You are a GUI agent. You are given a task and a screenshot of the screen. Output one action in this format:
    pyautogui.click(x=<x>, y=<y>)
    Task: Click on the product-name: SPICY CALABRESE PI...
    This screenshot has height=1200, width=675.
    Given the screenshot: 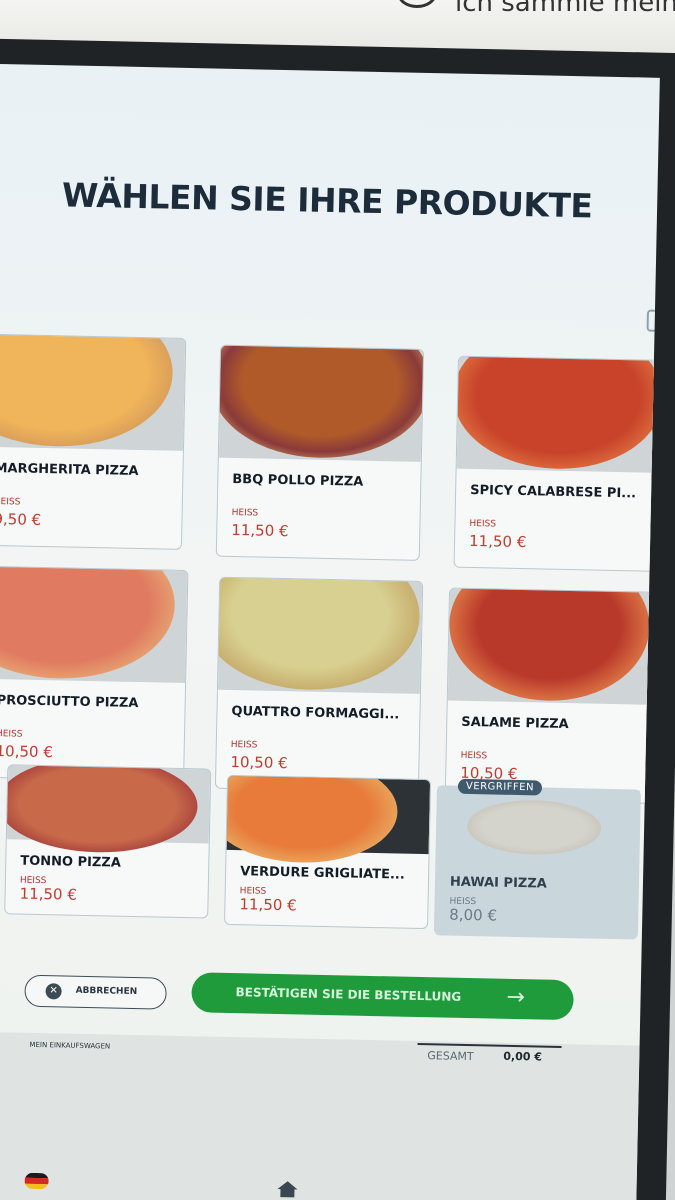 What is the action you would take?
    pyautogui.click(x=553, y=492)
    